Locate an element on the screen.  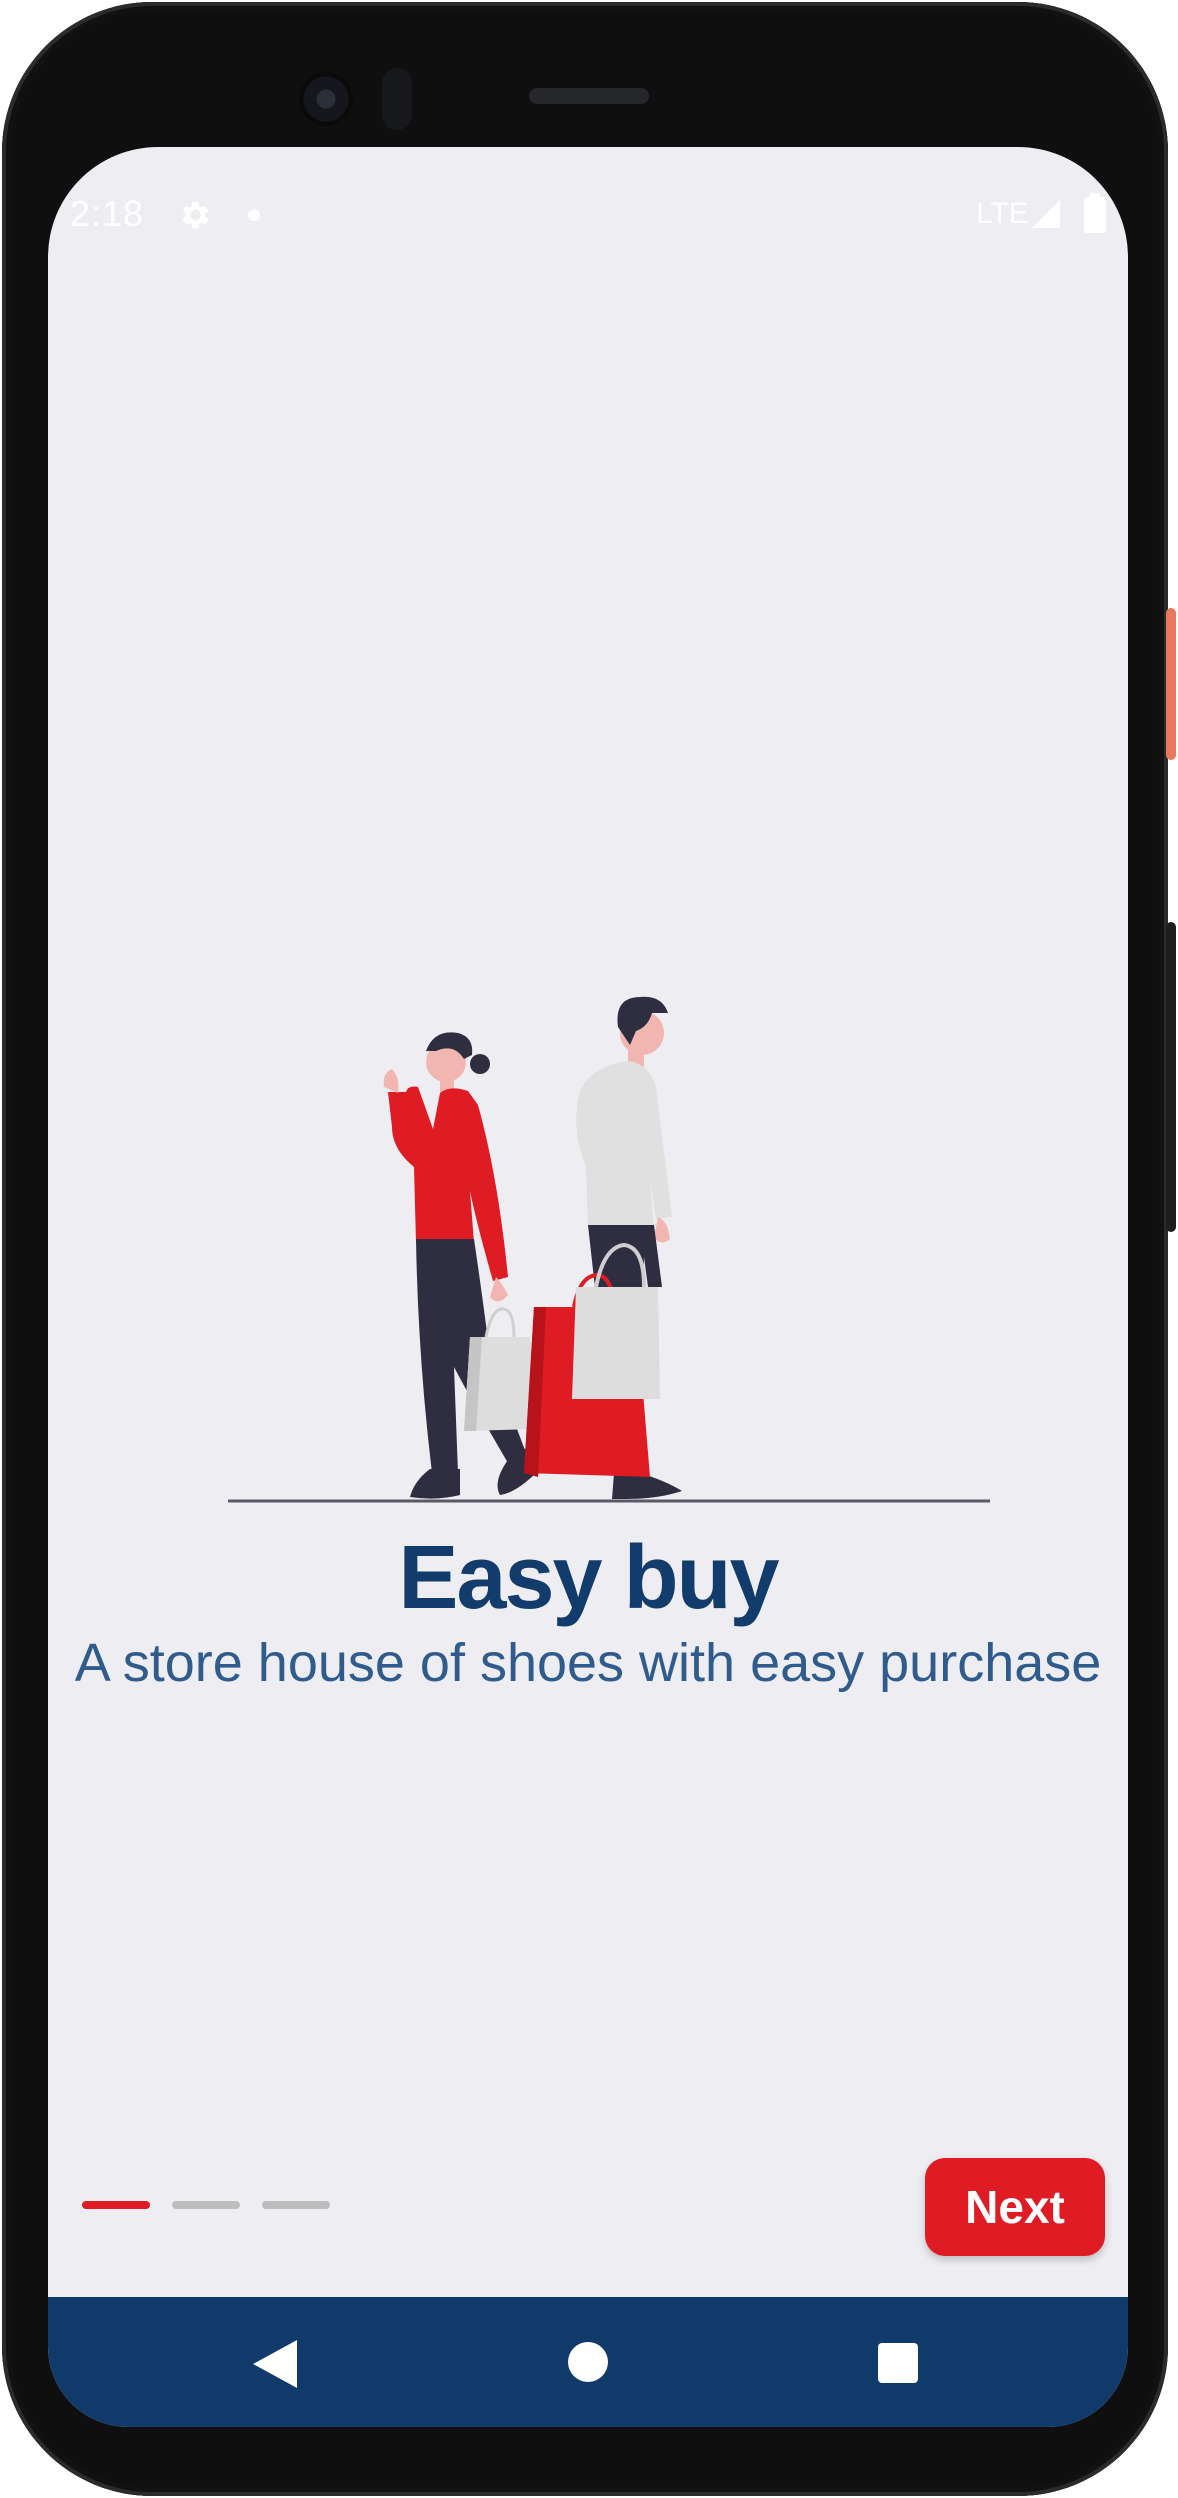
recents-icon is located at coordinates (898, 2363).